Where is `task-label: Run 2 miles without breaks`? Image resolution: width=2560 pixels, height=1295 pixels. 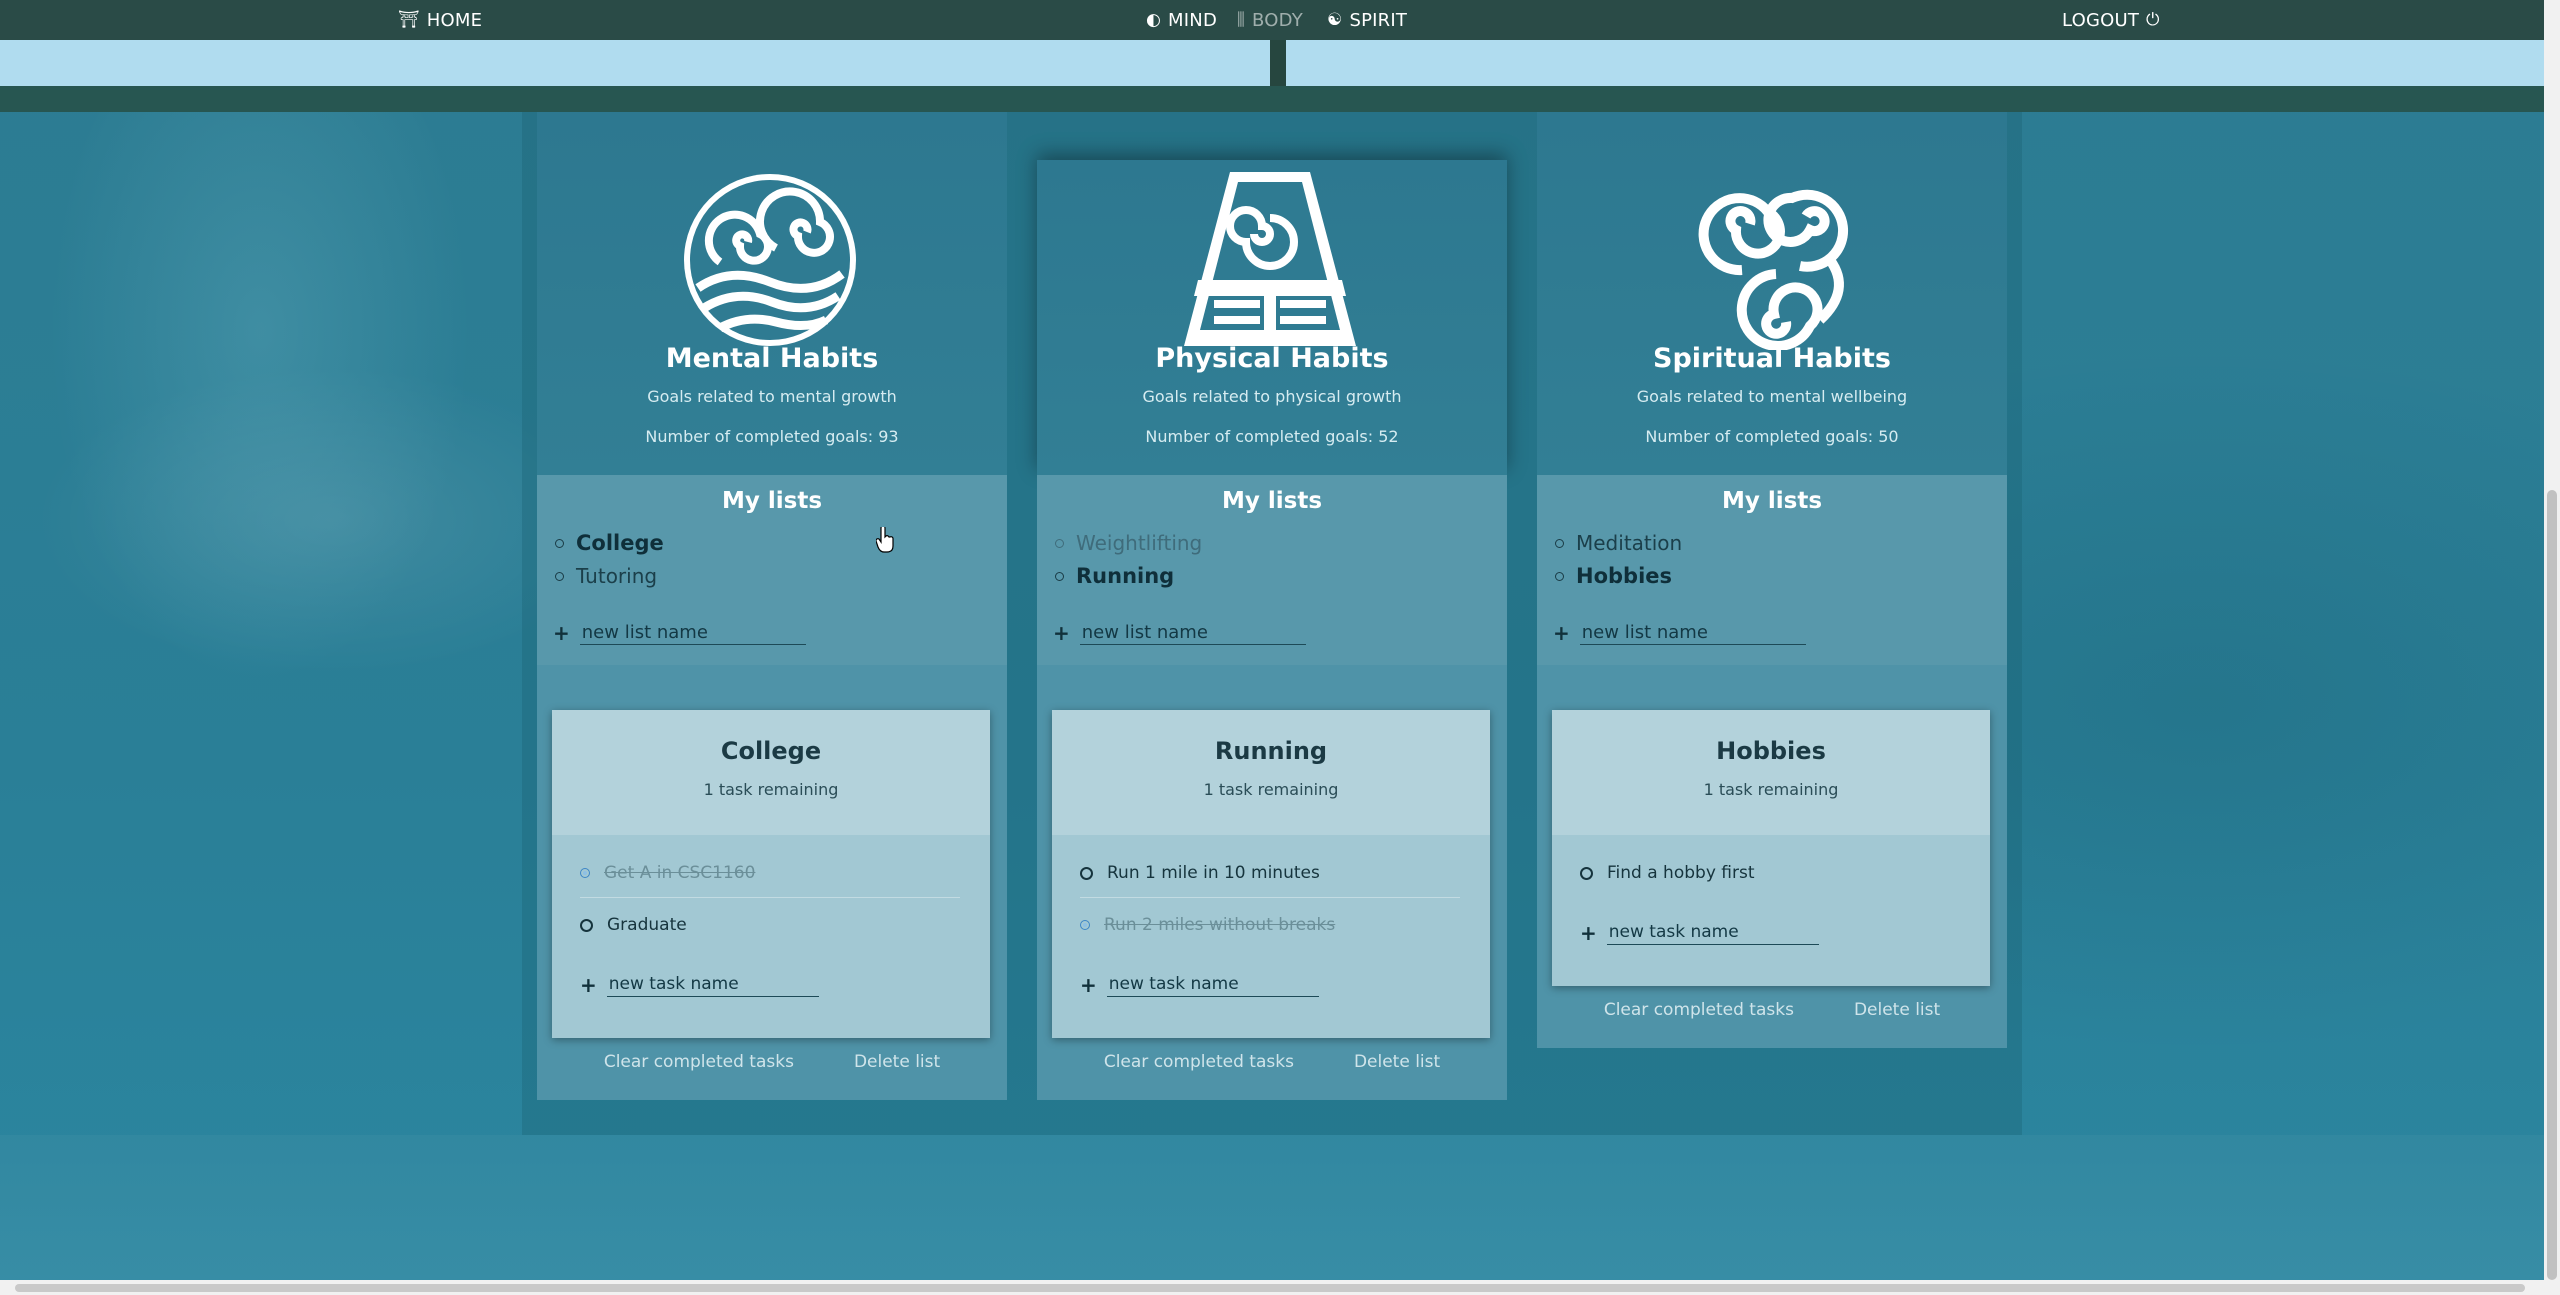 task-label: Run 2 miles without breaks is located at coordinates (1220, 925).